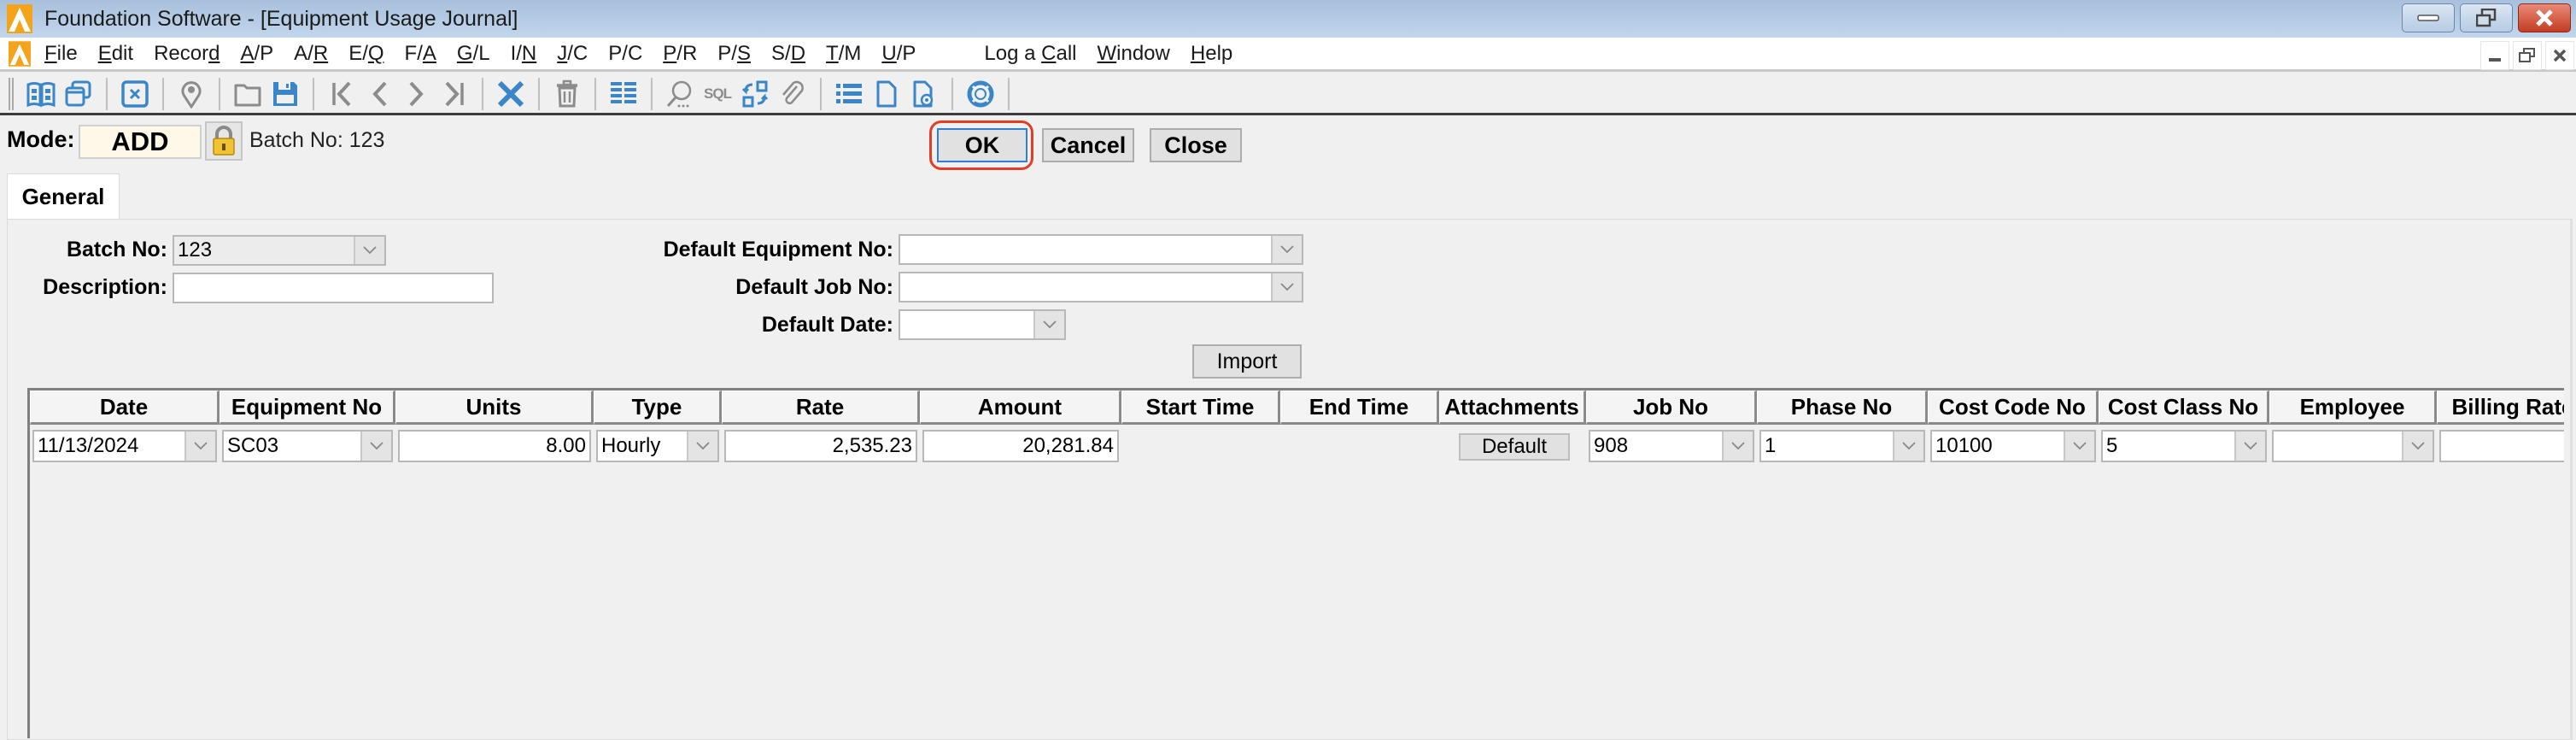 The height and width of the screenshot is (740, 2576). What do you see at coordinates (2559, 56) in the screenshot?
I see `mdi-close-button` at bounding box center [2559, 56].